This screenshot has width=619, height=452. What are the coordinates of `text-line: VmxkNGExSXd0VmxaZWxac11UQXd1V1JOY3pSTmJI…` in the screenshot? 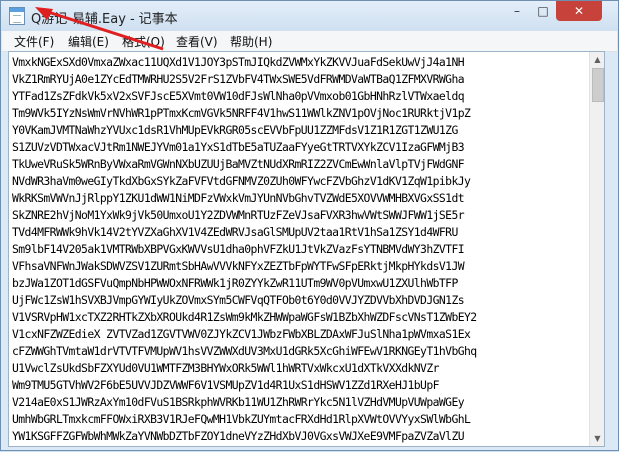 It's located at (238, 62).